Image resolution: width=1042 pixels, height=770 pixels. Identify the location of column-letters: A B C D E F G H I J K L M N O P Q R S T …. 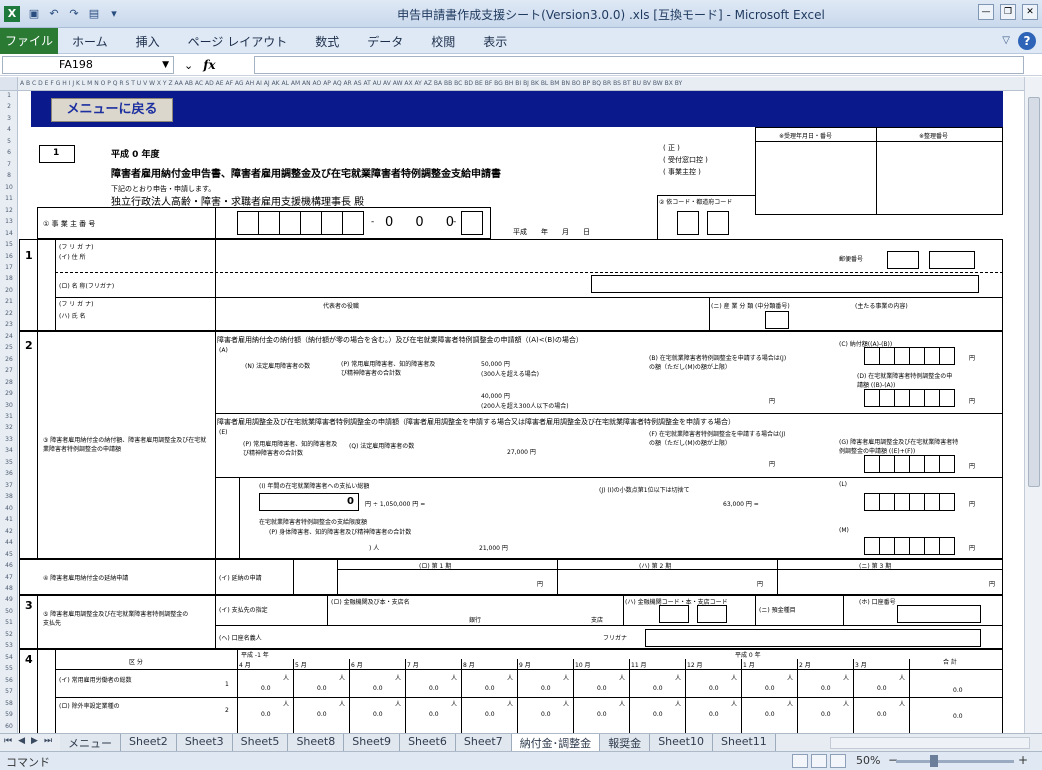
(351, 83).